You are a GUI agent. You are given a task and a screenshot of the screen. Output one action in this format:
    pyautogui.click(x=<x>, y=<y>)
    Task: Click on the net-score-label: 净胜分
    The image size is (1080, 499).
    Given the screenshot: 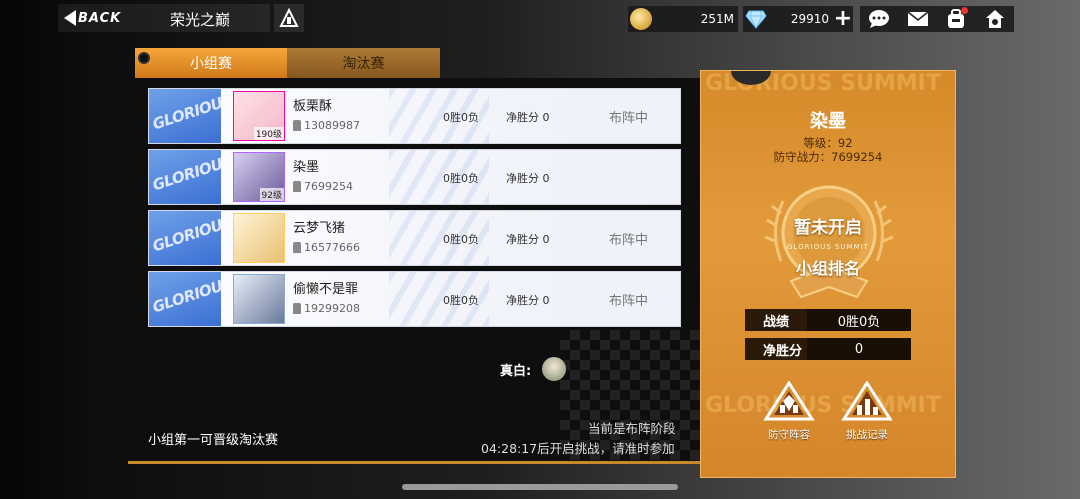 What is the action you would take?
    pyautogui.click(x=783, y=351)
    